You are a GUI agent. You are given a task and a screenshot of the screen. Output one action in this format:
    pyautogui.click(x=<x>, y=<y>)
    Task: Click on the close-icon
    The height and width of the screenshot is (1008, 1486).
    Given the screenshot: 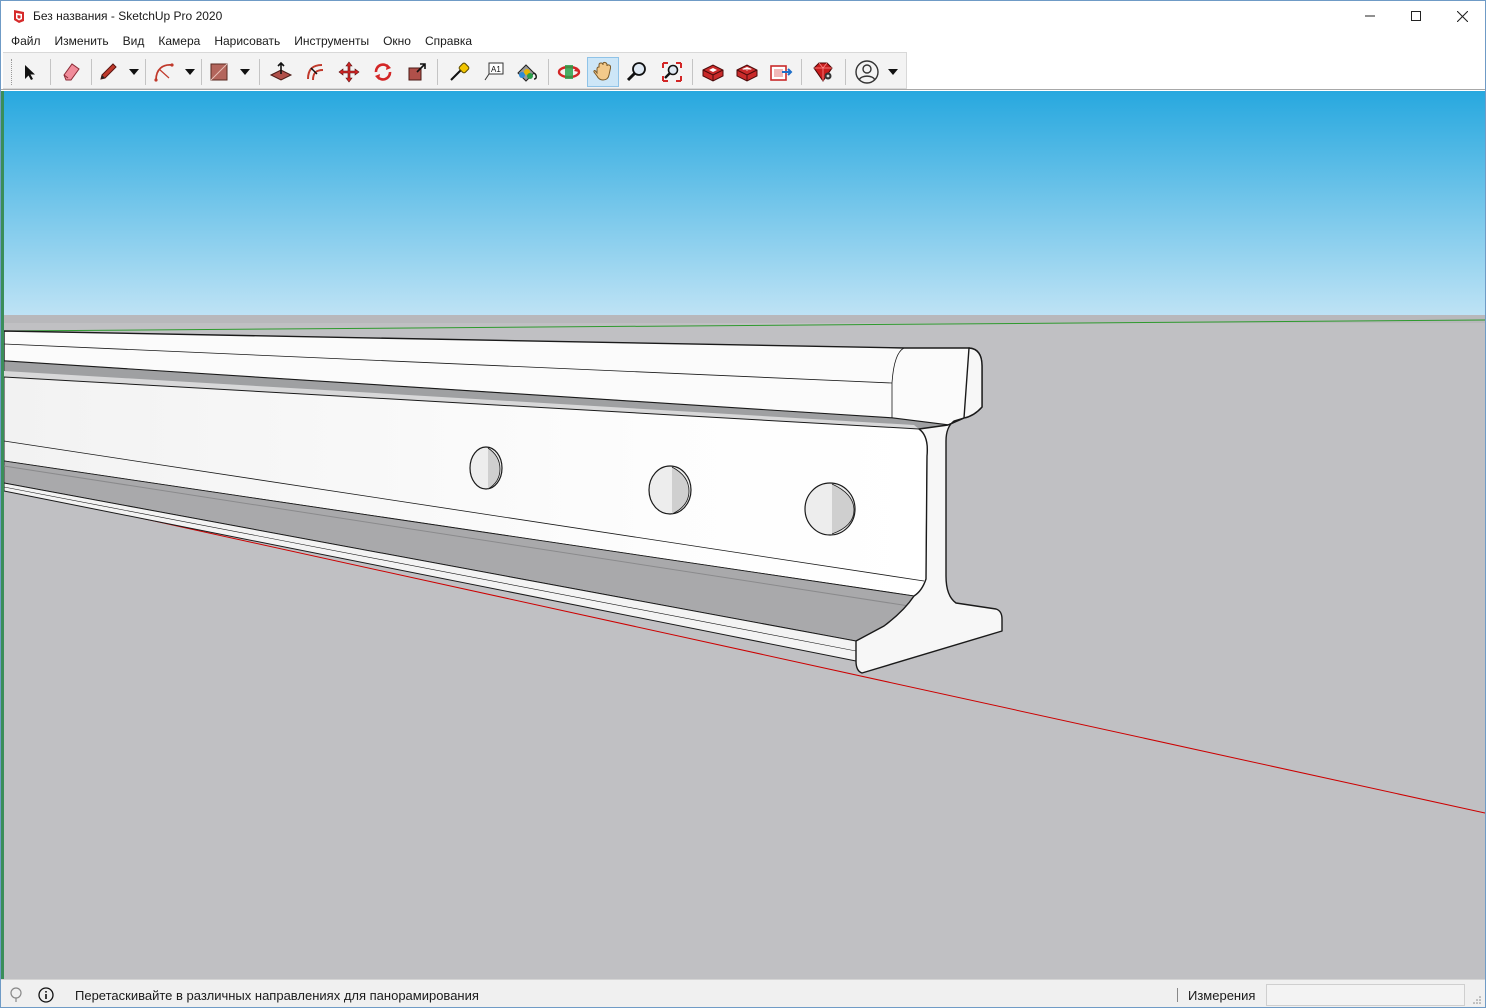 What is the action you would take?
    pyautogui.click(x=1462, y=16)
    